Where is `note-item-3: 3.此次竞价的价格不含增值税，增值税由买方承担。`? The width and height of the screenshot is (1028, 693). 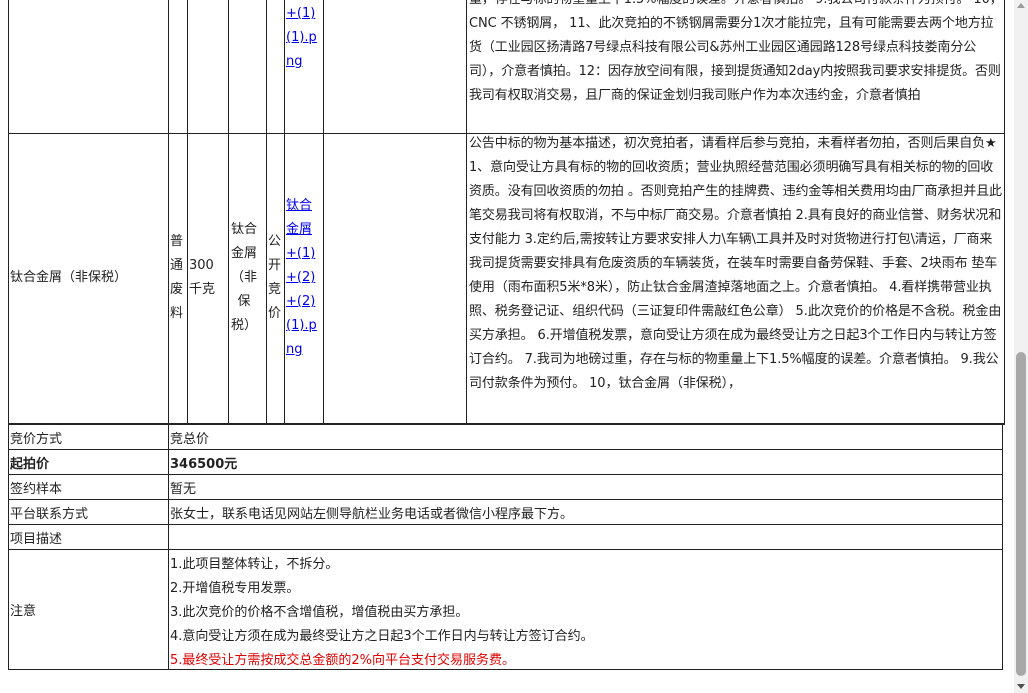
note-item-3: 3.此次竞价的价格不含增值税，增值税由买方承担。 is located at coordinates (319, 612).